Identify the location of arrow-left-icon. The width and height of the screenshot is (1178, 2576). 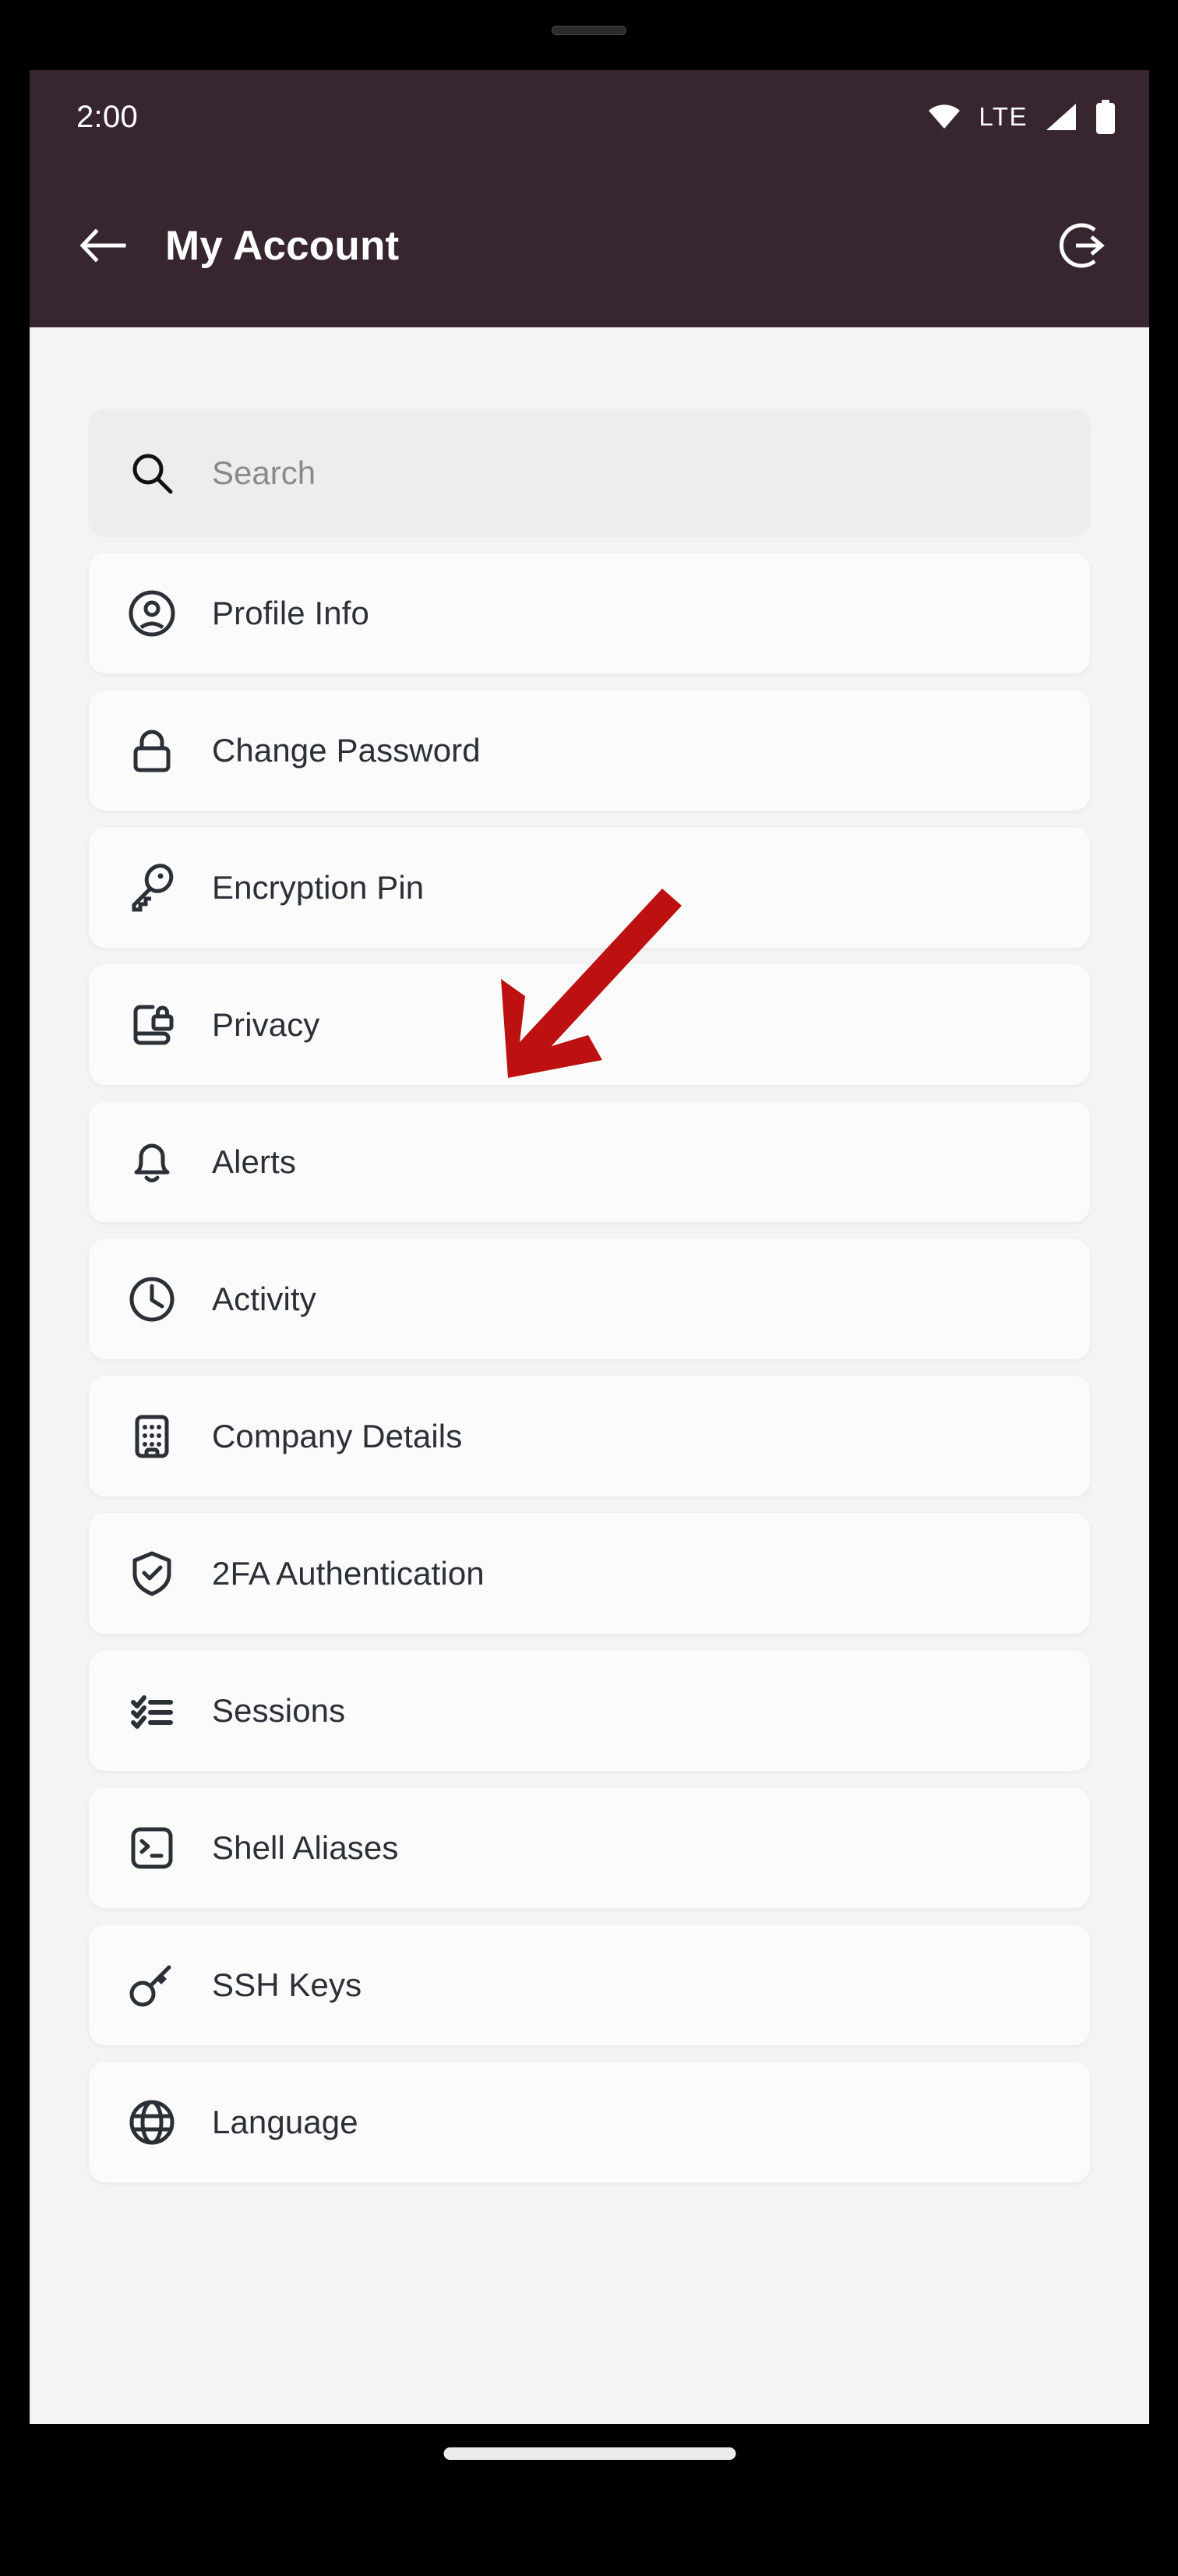
(102, 245).